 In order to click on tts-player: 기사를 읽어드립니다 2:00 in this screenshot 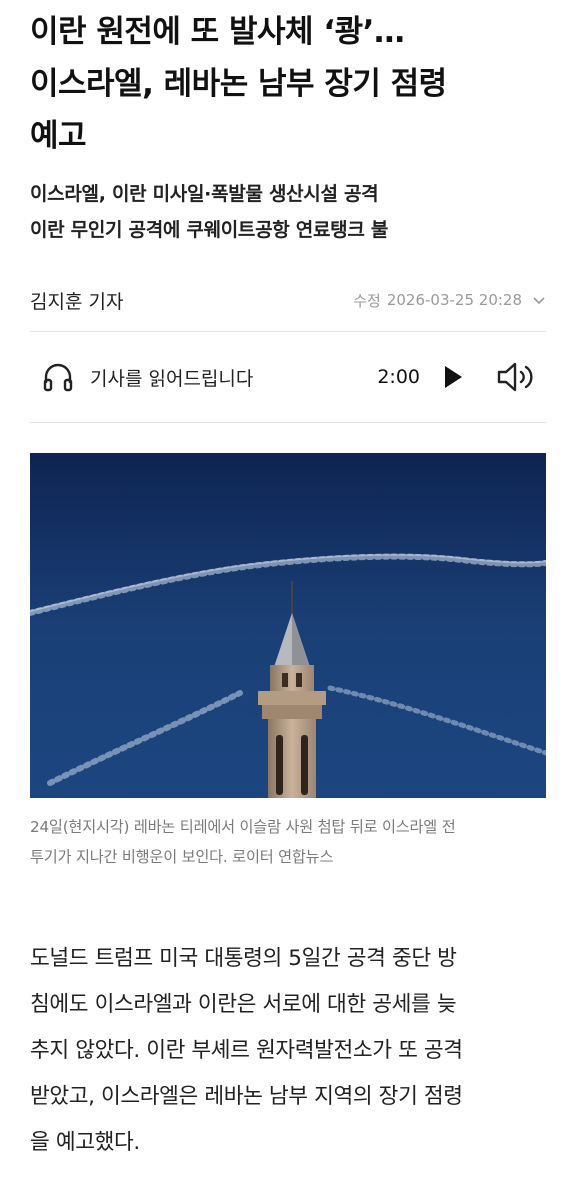, I will do `click(288, 377)`.